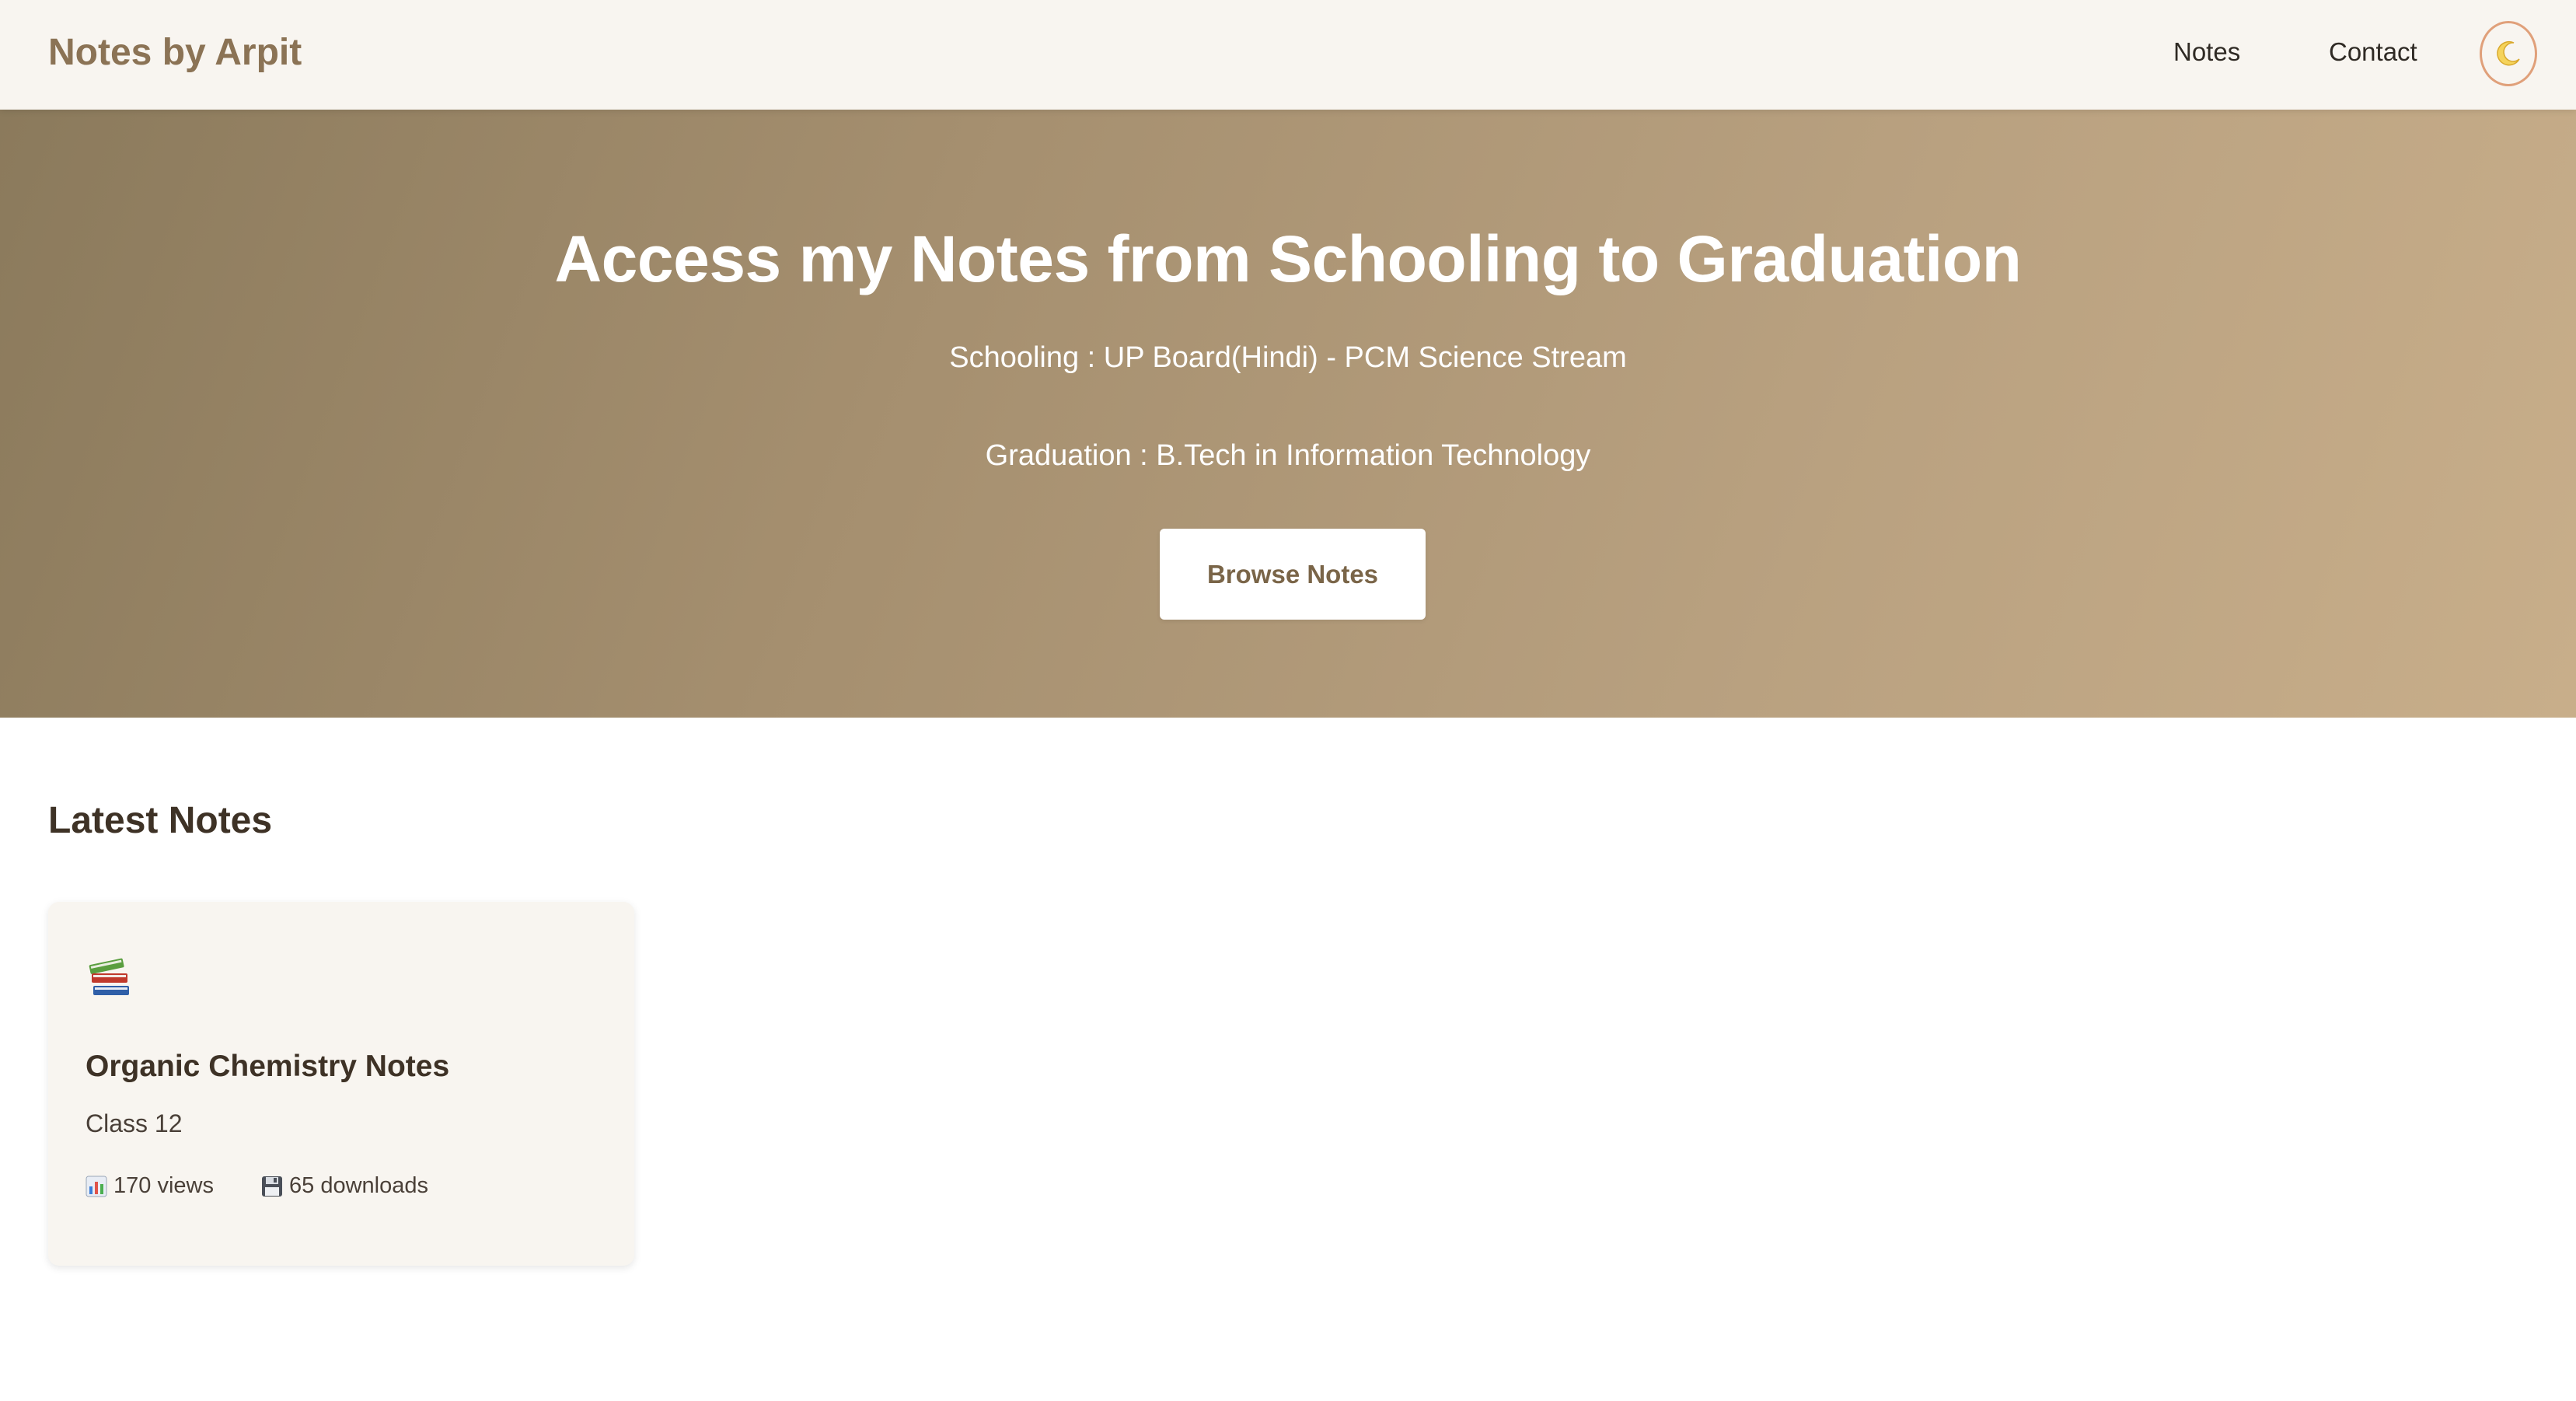 The image size is (2576, 1401). Describe the element at coordinates (2373, 52) in the screenshot. I see `nav-link-contact: Contact` at that location.